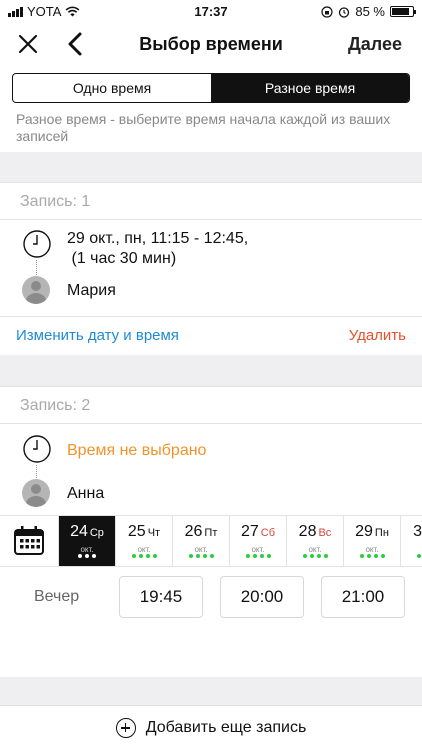 Image resolution: width=422 pixels, height=750 pixels. What do you see at coordinates (143, 541) in the screenshot?
I see `day-cell: 25 Чт окт.` at bounding box center [143, 541].